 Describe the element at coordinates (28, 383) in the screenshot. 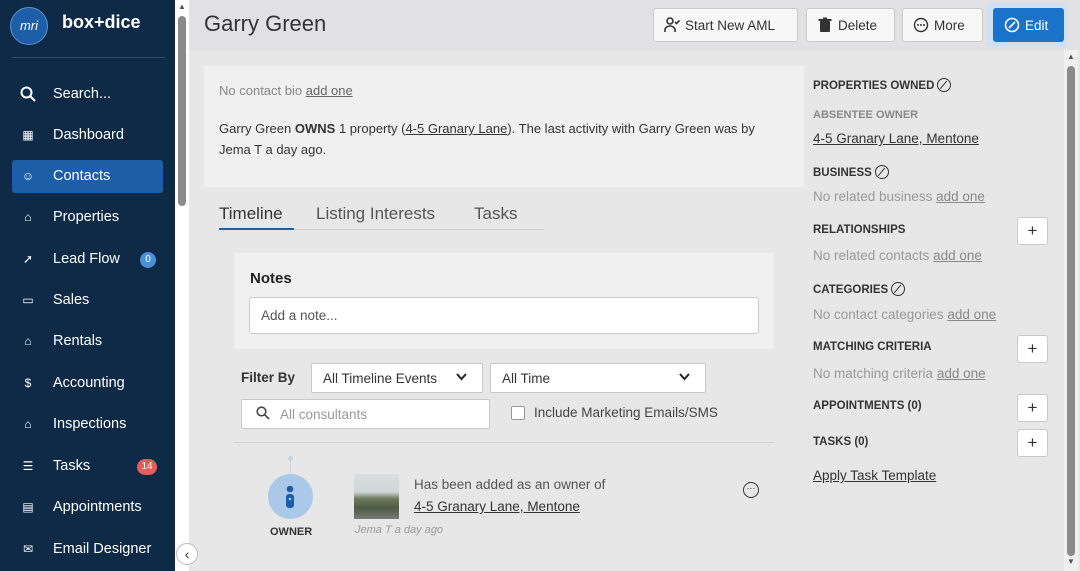

I see `dollar-icon: $` at that location.